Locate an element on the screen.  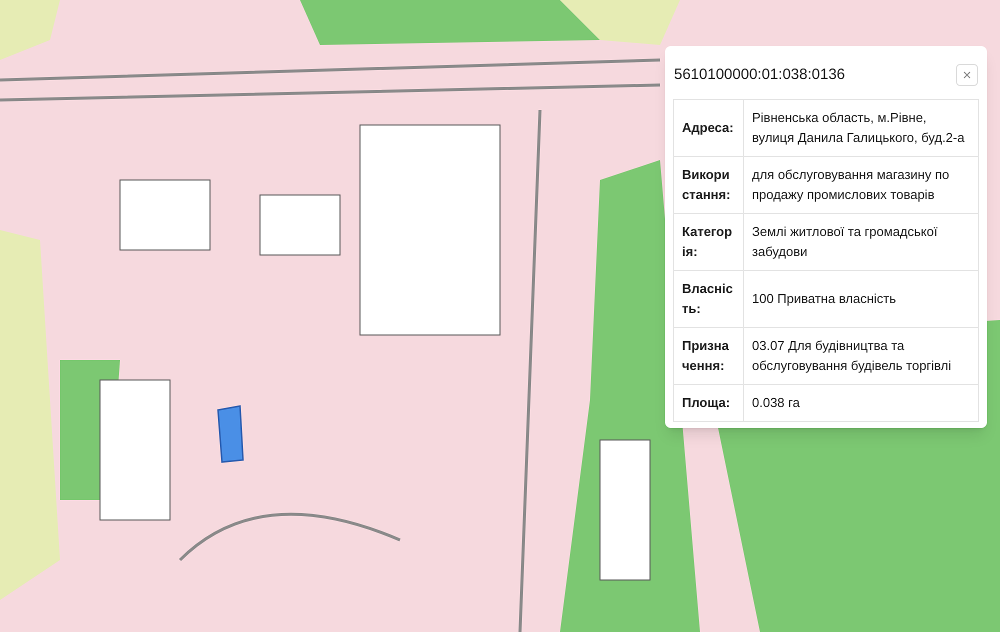
popup-title: 5610100000:01:038:0136 is located at coordinates (760, 75).